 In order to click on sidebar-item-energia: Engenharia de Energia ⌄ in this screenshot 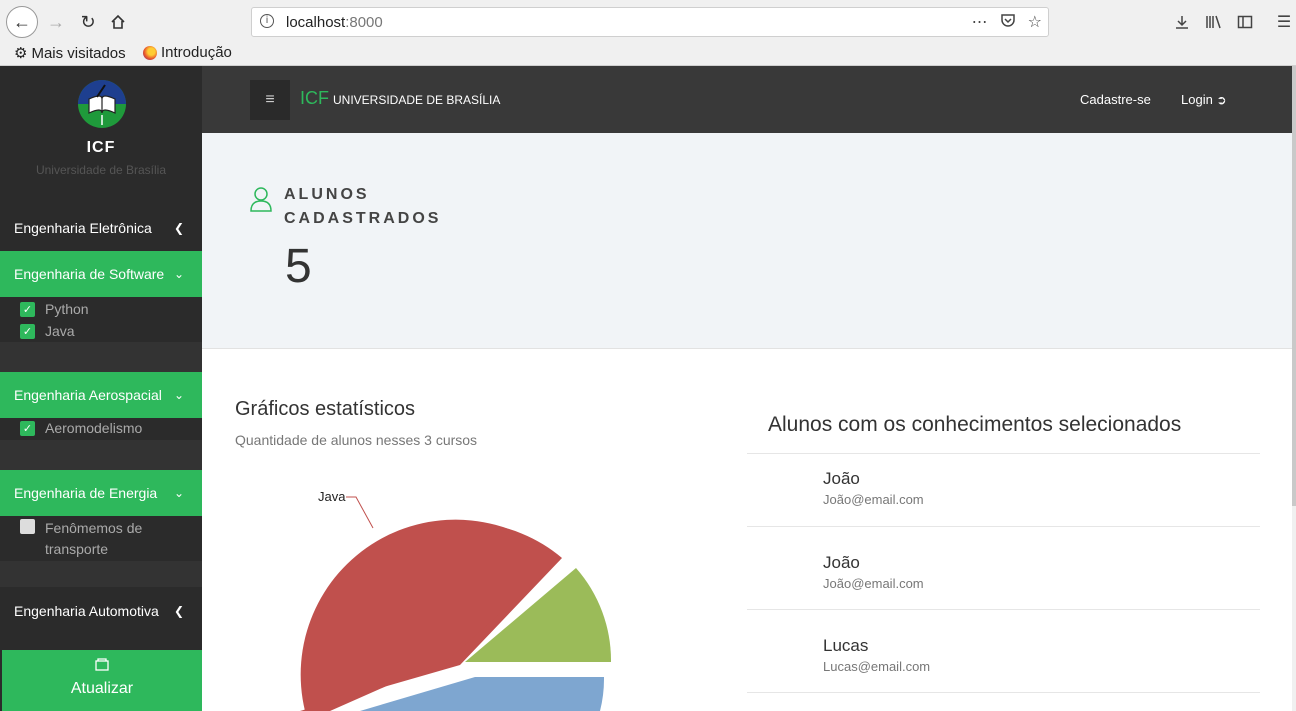, I will do `click(101, 493)`.